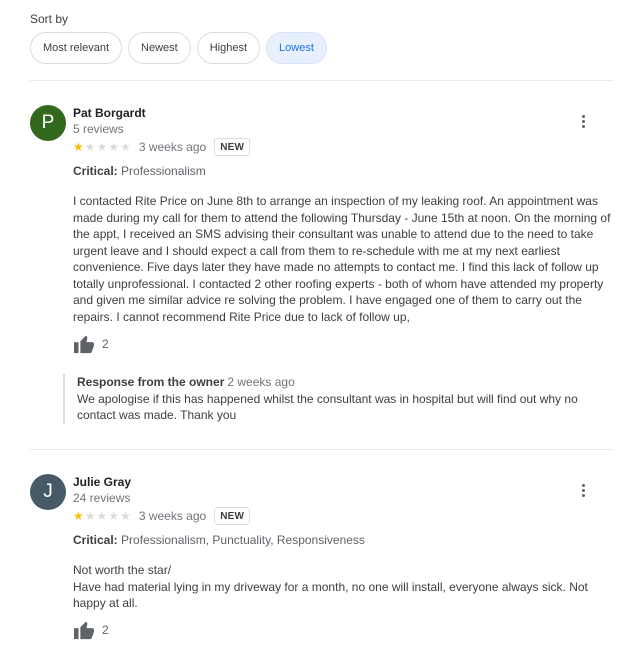 Image resolution: width=626 pixels, height=648 pixels. I want to click on reviewer-name: Julie Gray, so click(102, 482).